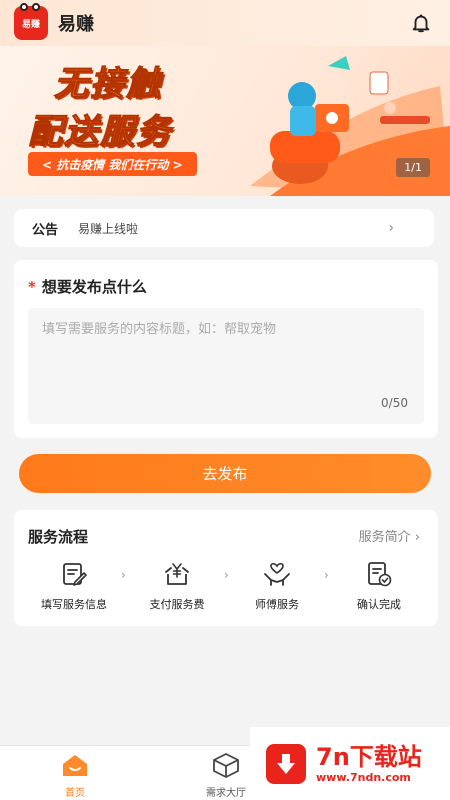 This screenshot has width=450, height=800. What do you see at coordinates (24, 7) in the screenshot?
I see `logo-eye-left` at bounding box center [24, 7].